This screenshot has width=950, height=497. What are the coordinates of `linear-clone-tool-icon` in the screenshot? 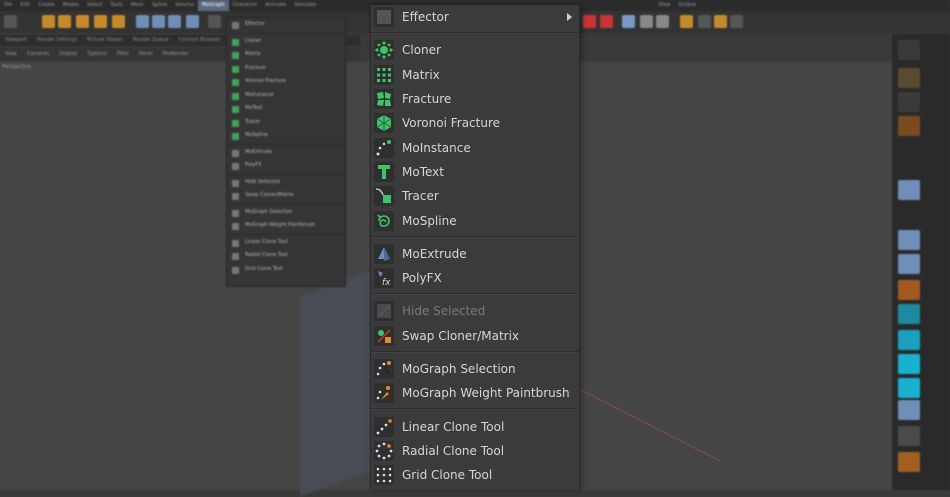 It's located at (384, 426).